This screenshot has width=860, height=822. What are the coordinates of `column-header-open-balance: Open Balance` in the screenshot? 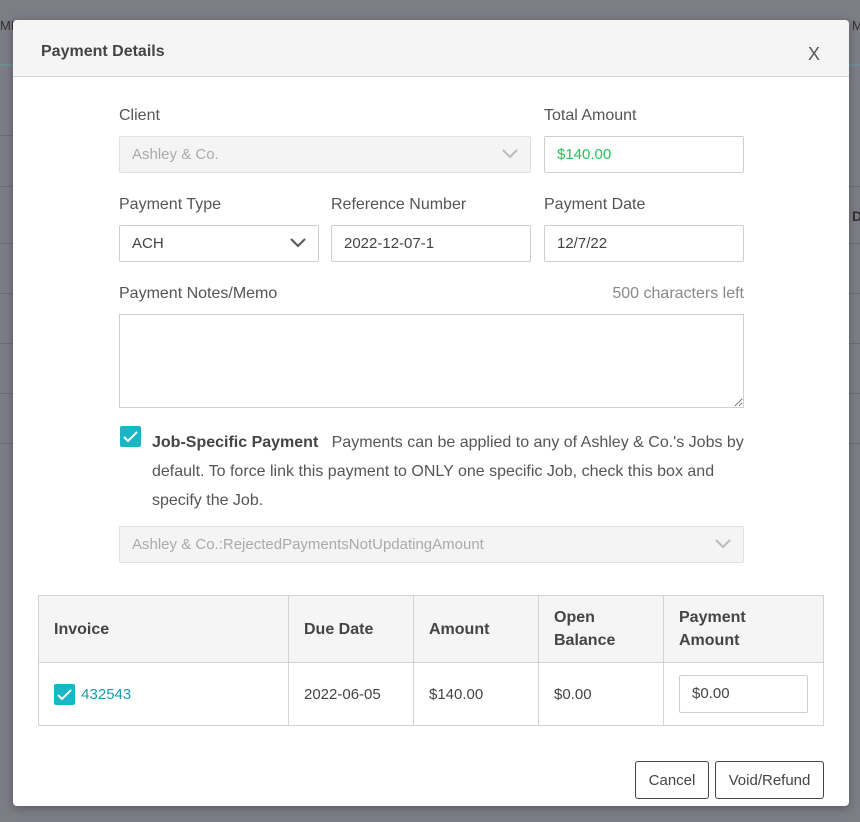 It's located at (601, 629).